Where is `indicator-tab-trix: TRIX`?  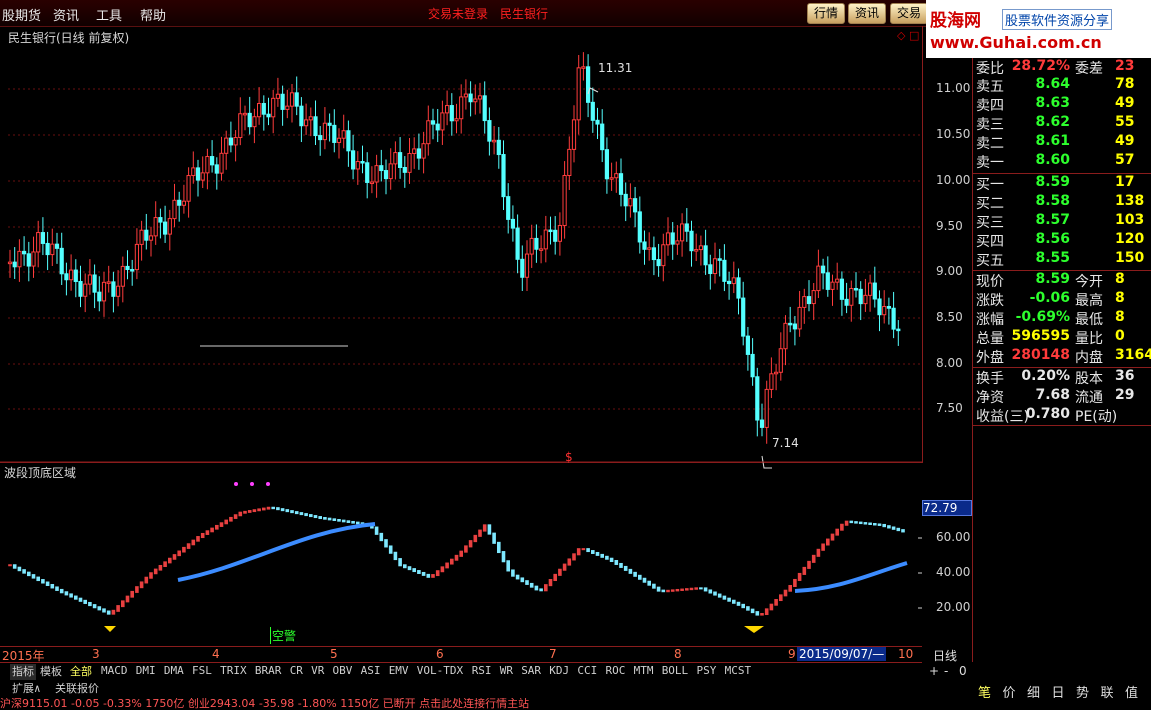 indicator-tab-trix: TRIX is located at coordinates (233, 670).